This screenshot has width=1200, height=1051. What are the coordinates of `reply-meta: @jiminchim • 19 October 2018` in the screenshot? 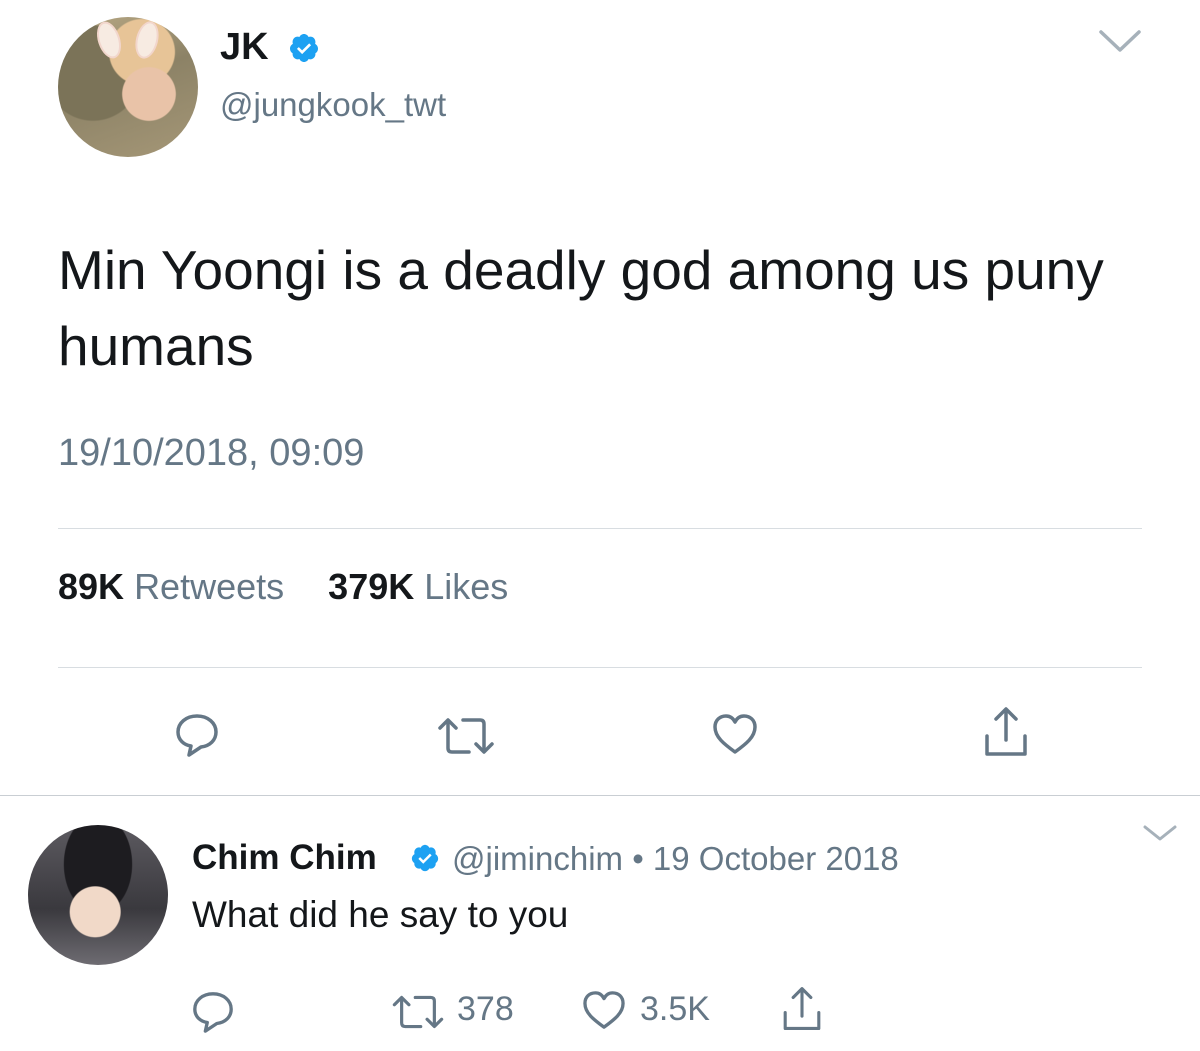 It's located at (675, 859).